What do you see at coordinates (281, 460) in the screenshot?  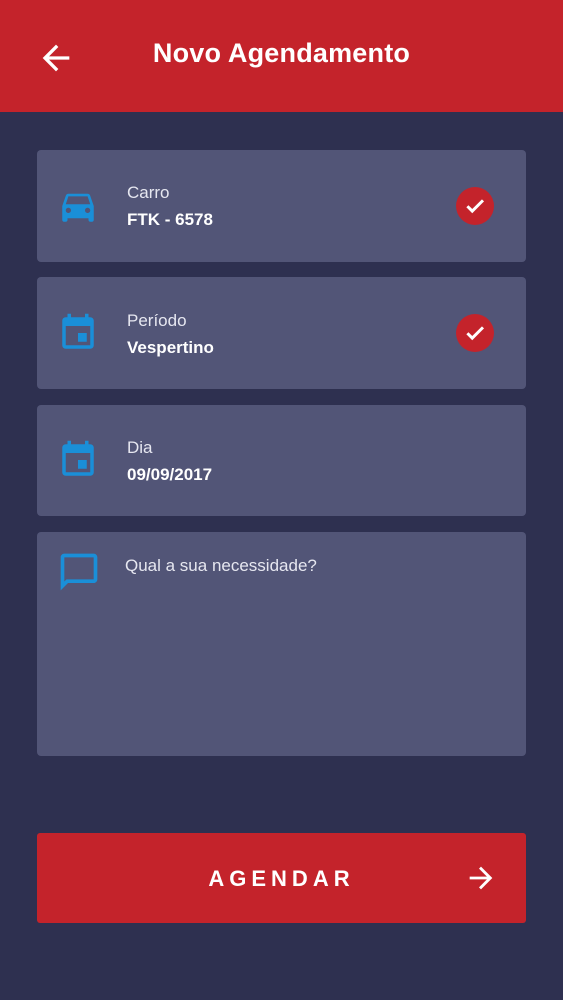 I see `day-select-card: Dia 09/09/2017` at bounding box center [281, 460].